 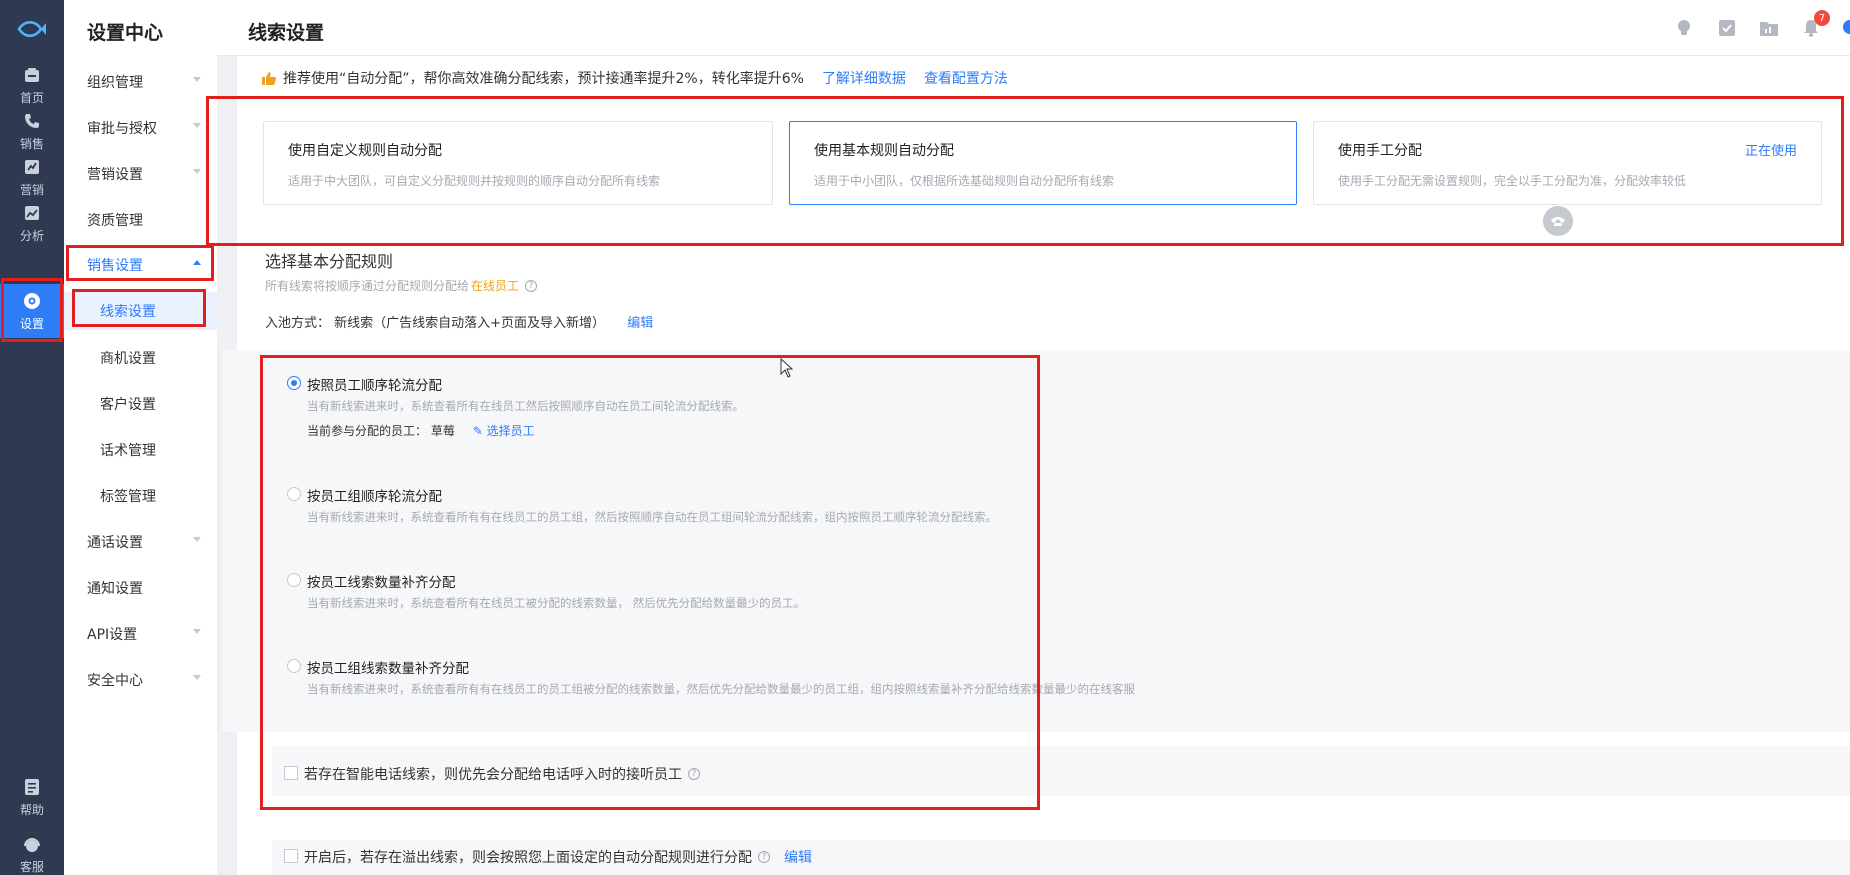 What do you see at coordinates (1033, 28) in the screenshot?
I see `topbar: 线索设置 7` at bounding box center [1033, 28].